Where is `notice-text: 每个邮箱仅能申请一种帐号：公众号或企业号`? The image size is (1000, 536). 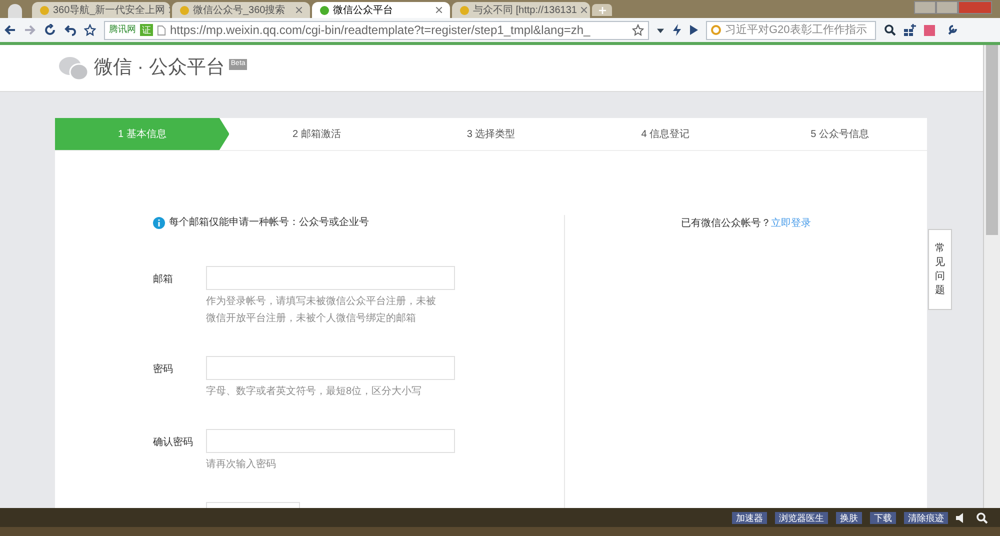 notice-text: 每个邮箱仅能申请一种帐号：公众号或企业号 is located at coordinates (269, 223).